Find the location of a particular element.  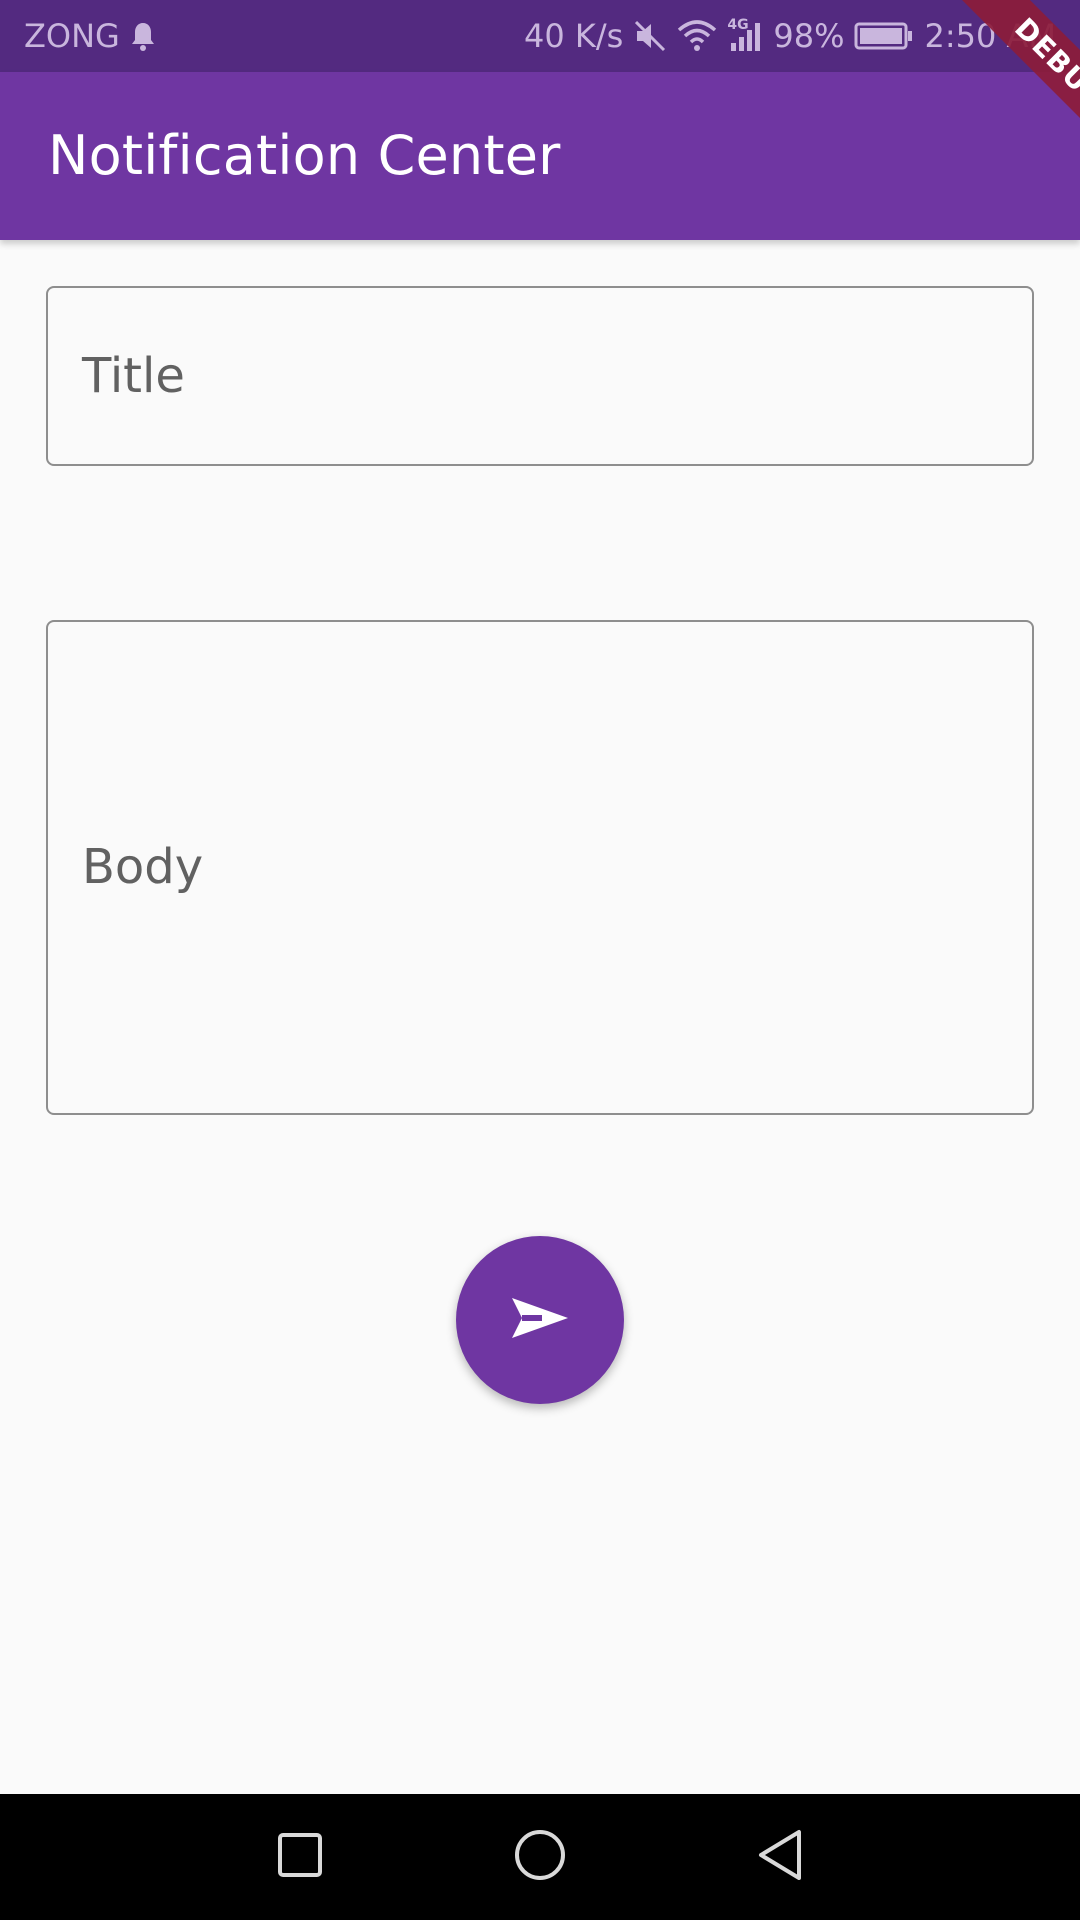

back-button is located at coordinates (780, 1857).